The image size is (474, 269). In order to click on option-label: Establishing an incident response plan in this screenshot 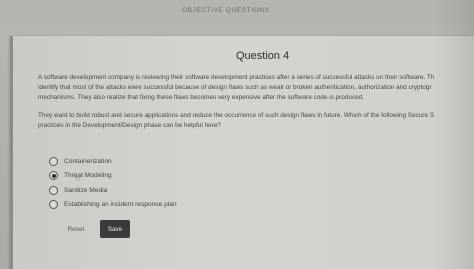, I will do `click(120, 204)`.